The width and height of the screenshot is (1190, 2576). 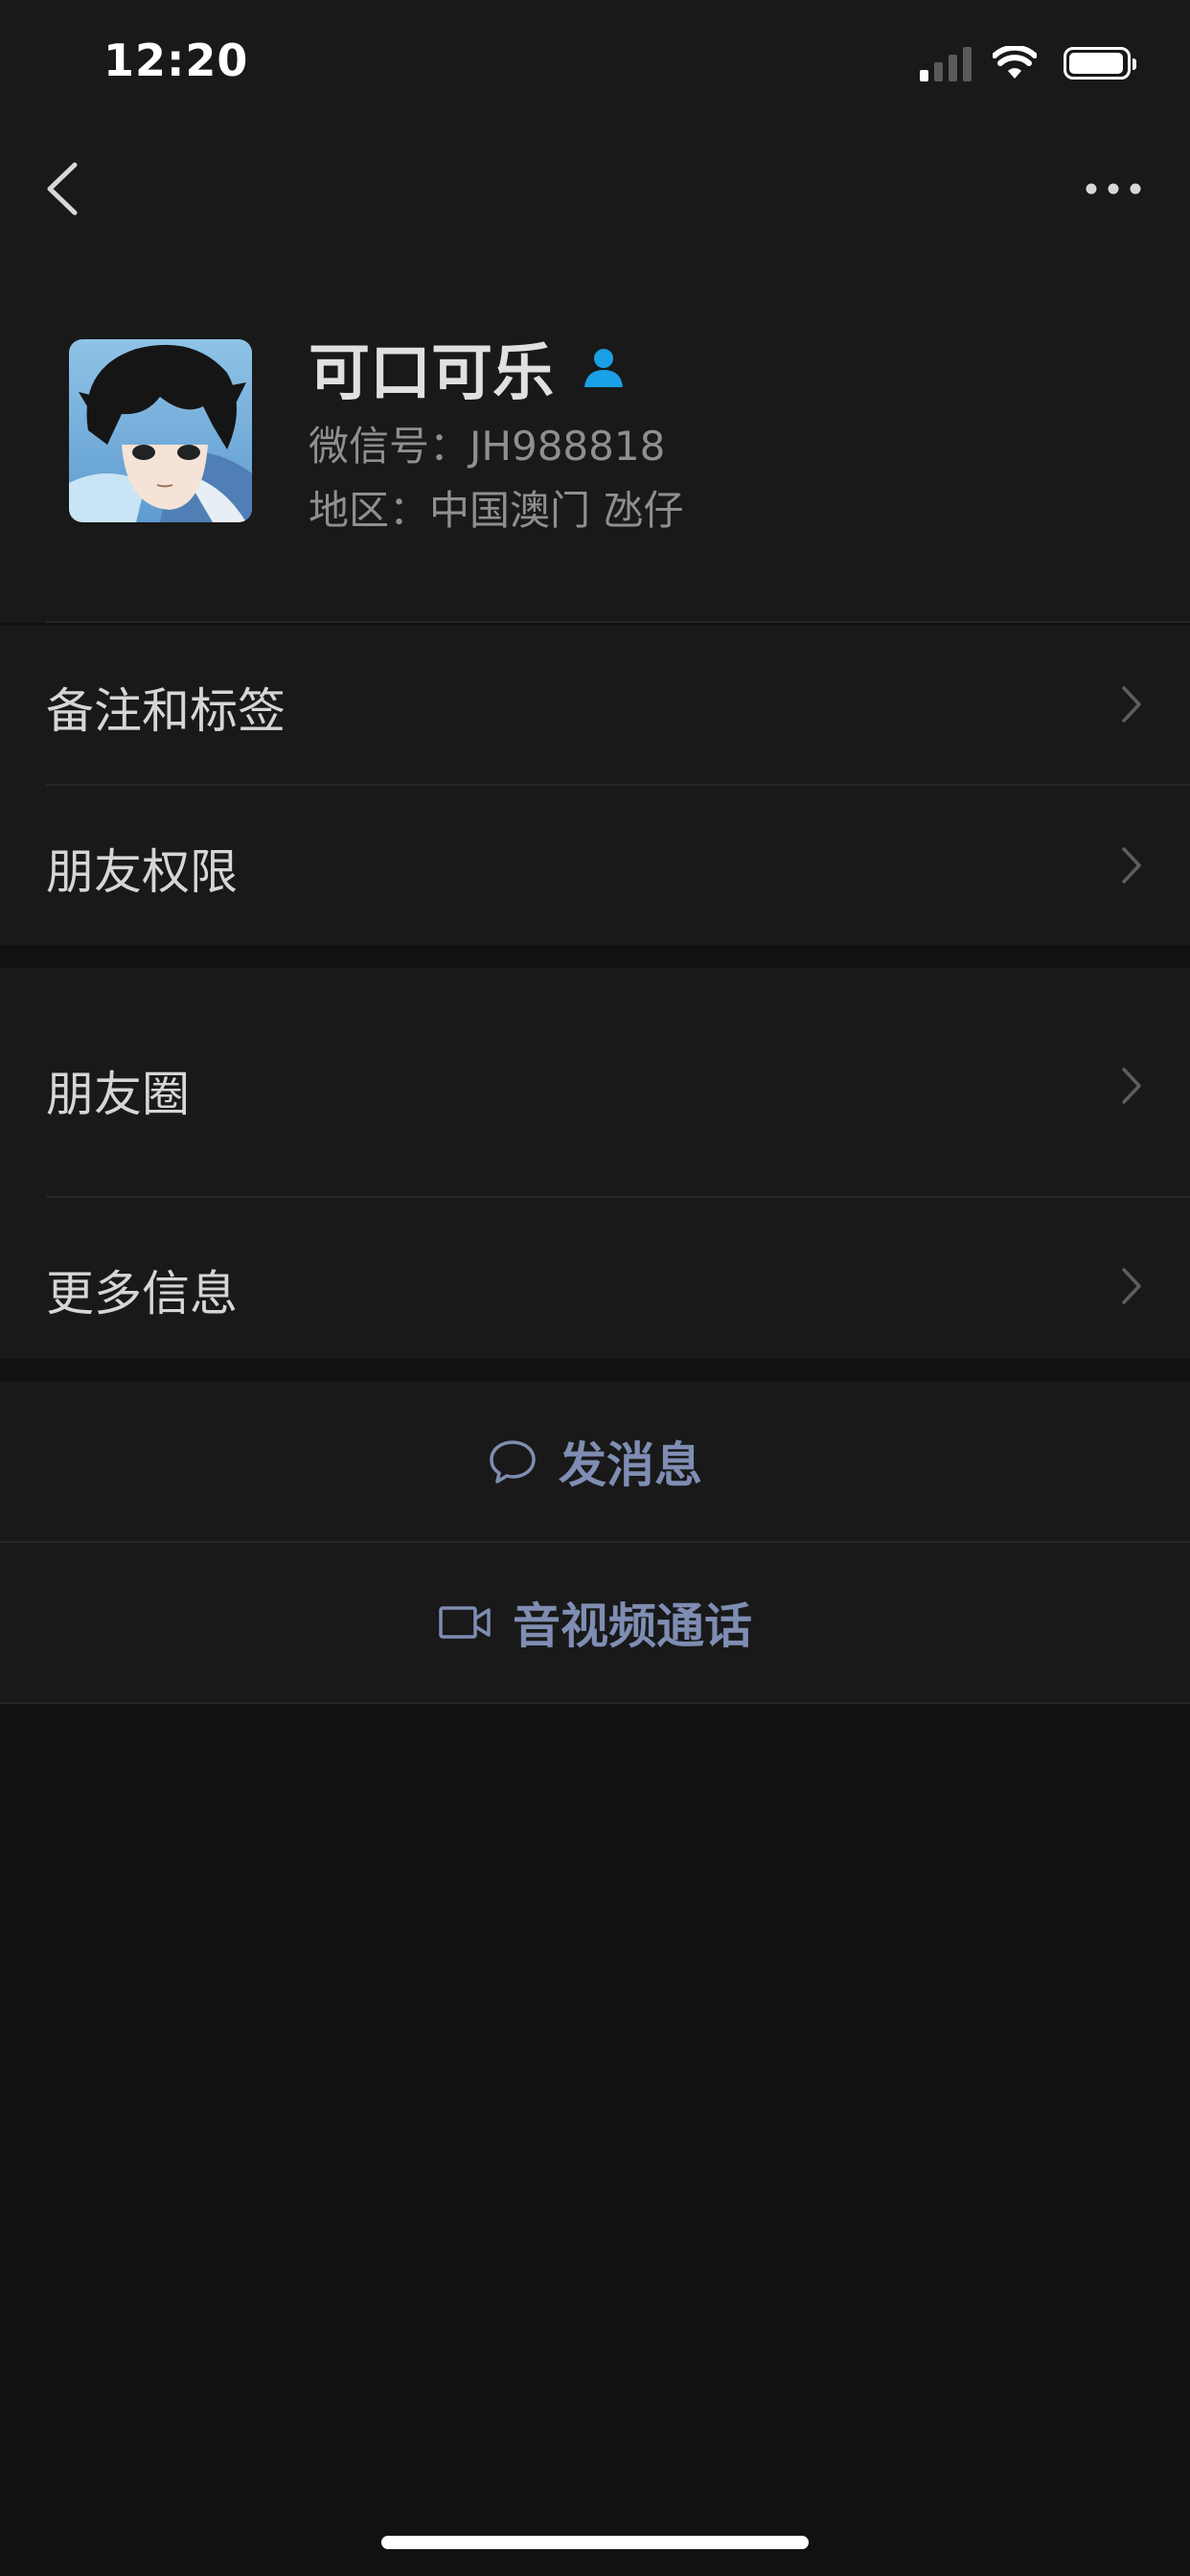 I want to click on chevron-left-icon, so click(x=62, y=189).